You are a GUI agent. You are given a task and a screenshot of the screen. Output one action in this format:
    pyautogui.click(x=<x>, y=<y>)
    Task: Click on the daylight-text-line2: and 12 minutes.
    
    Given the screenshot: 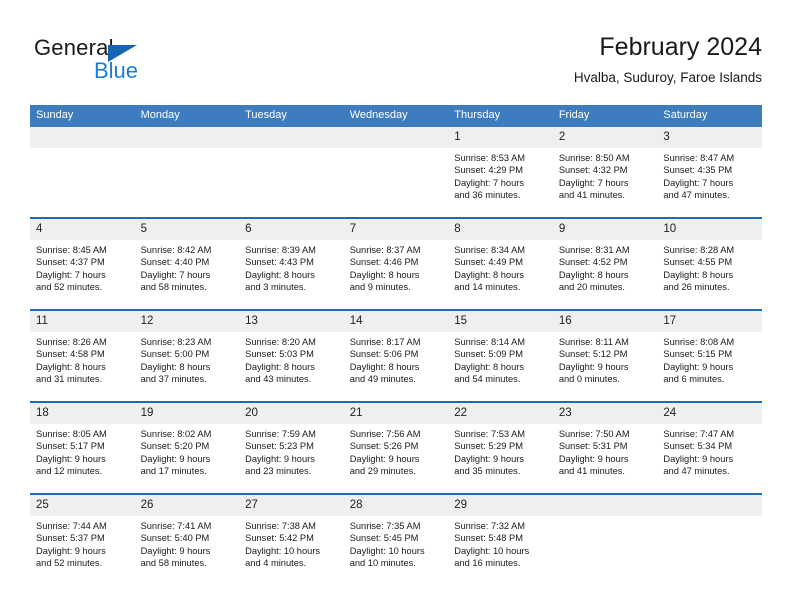 What is the action you would take?
    pyautogui.click(x=69, y=471)
    